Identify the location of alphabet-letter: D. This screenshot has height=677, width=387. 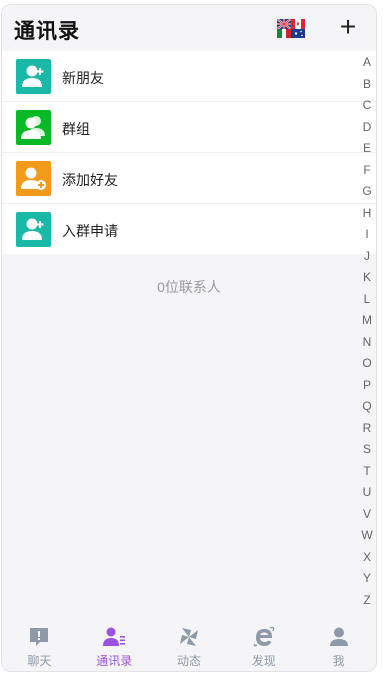
(367, 128).